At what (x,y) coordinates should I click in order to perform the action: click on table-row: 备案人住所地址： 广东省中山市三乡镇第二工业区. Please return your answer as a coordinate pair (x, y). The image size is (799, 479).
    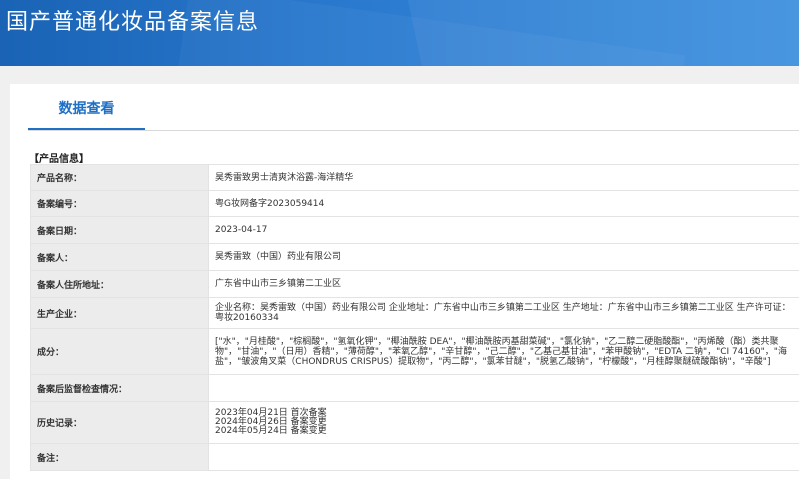
    Looking at the image, I should click on (414, 284).